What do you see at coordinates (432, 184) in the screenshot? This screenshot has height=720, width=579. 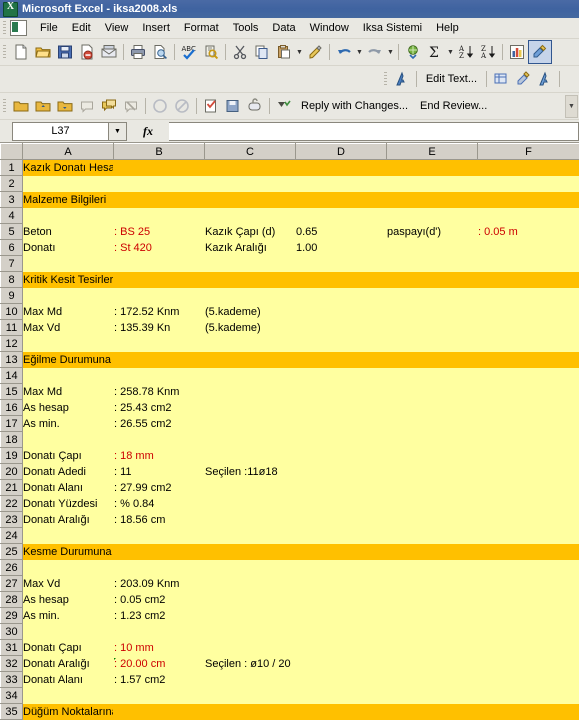 I see `cell-E2` at bounding box center [432, 184].